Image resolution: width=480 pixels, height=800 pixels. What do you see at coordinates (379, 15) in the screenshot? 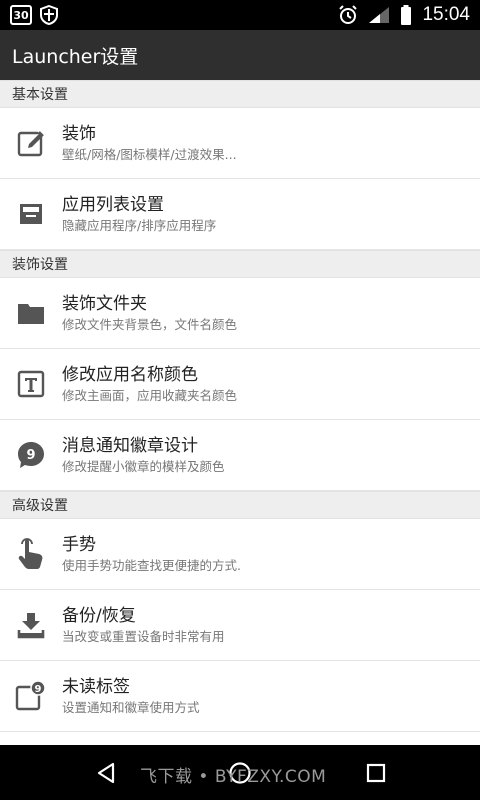
I see `signal-icon` at bounding box center [379, 15].